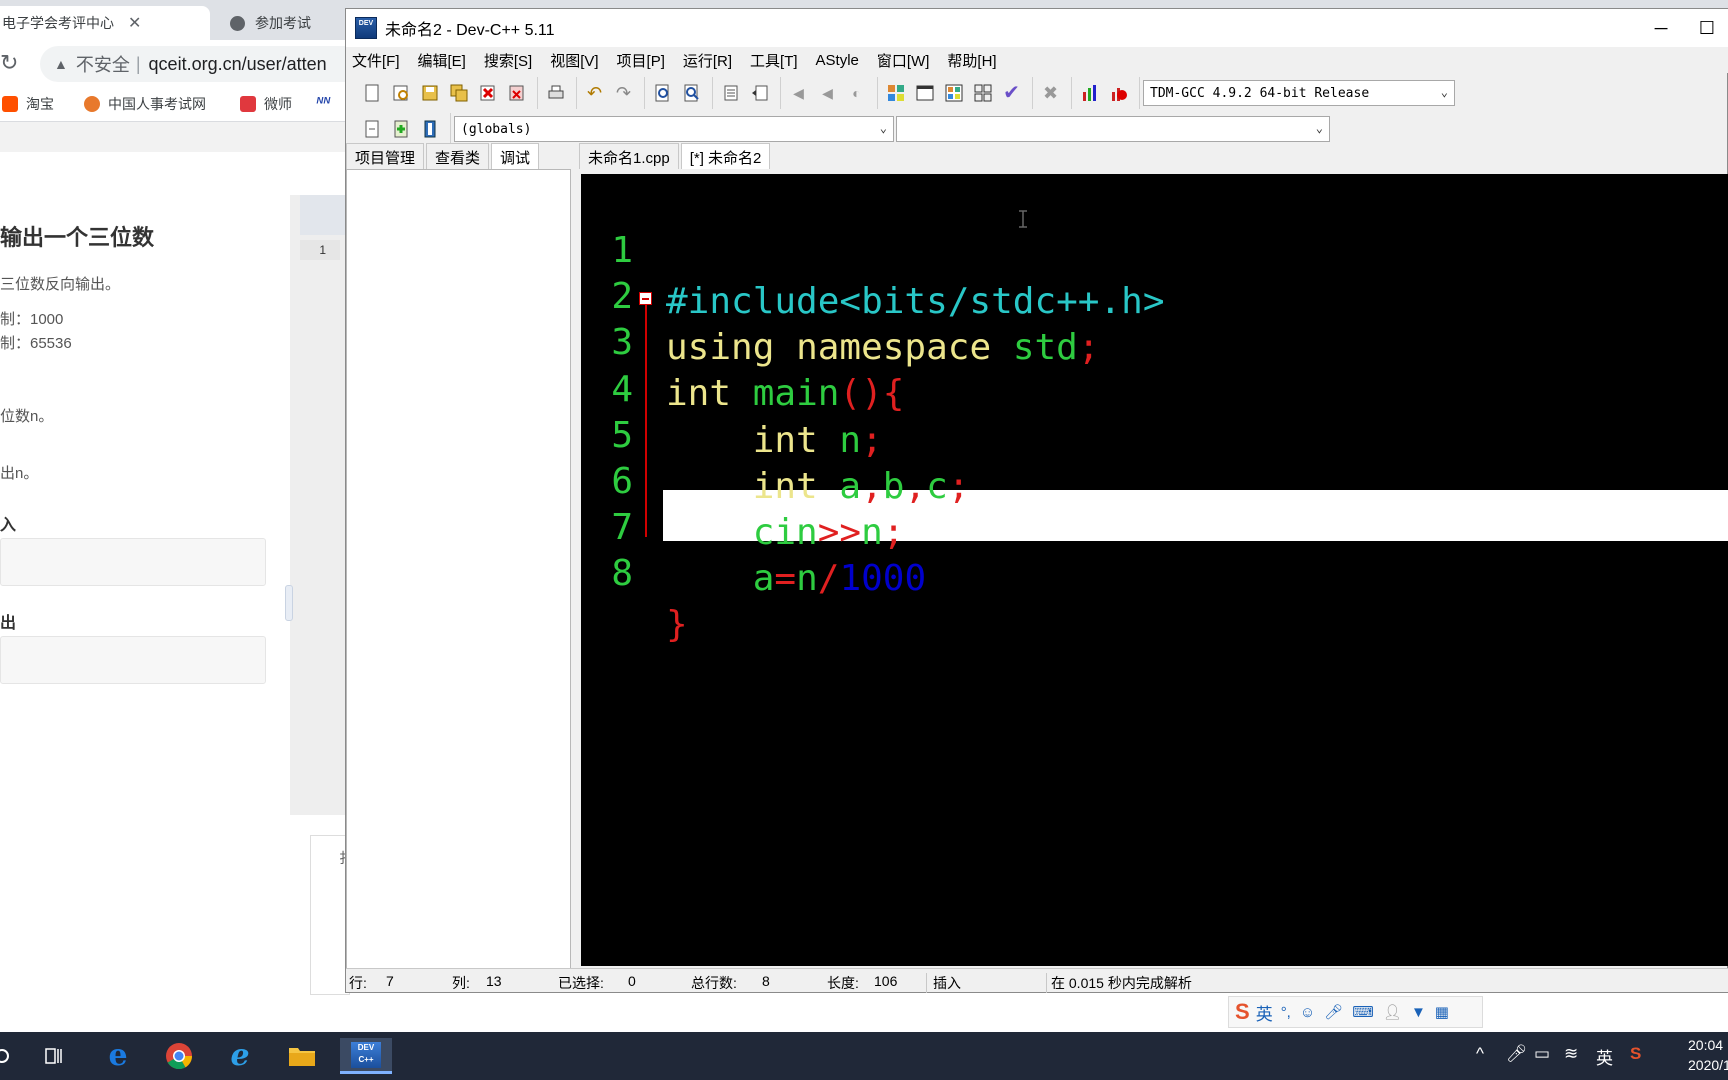 The height and width of the screenshot is (1080, 1728). I want to click on compiler-toolbar-group: TDM-GCC 4.9.2 64-bit Release ⌄, so click(1298, 93).